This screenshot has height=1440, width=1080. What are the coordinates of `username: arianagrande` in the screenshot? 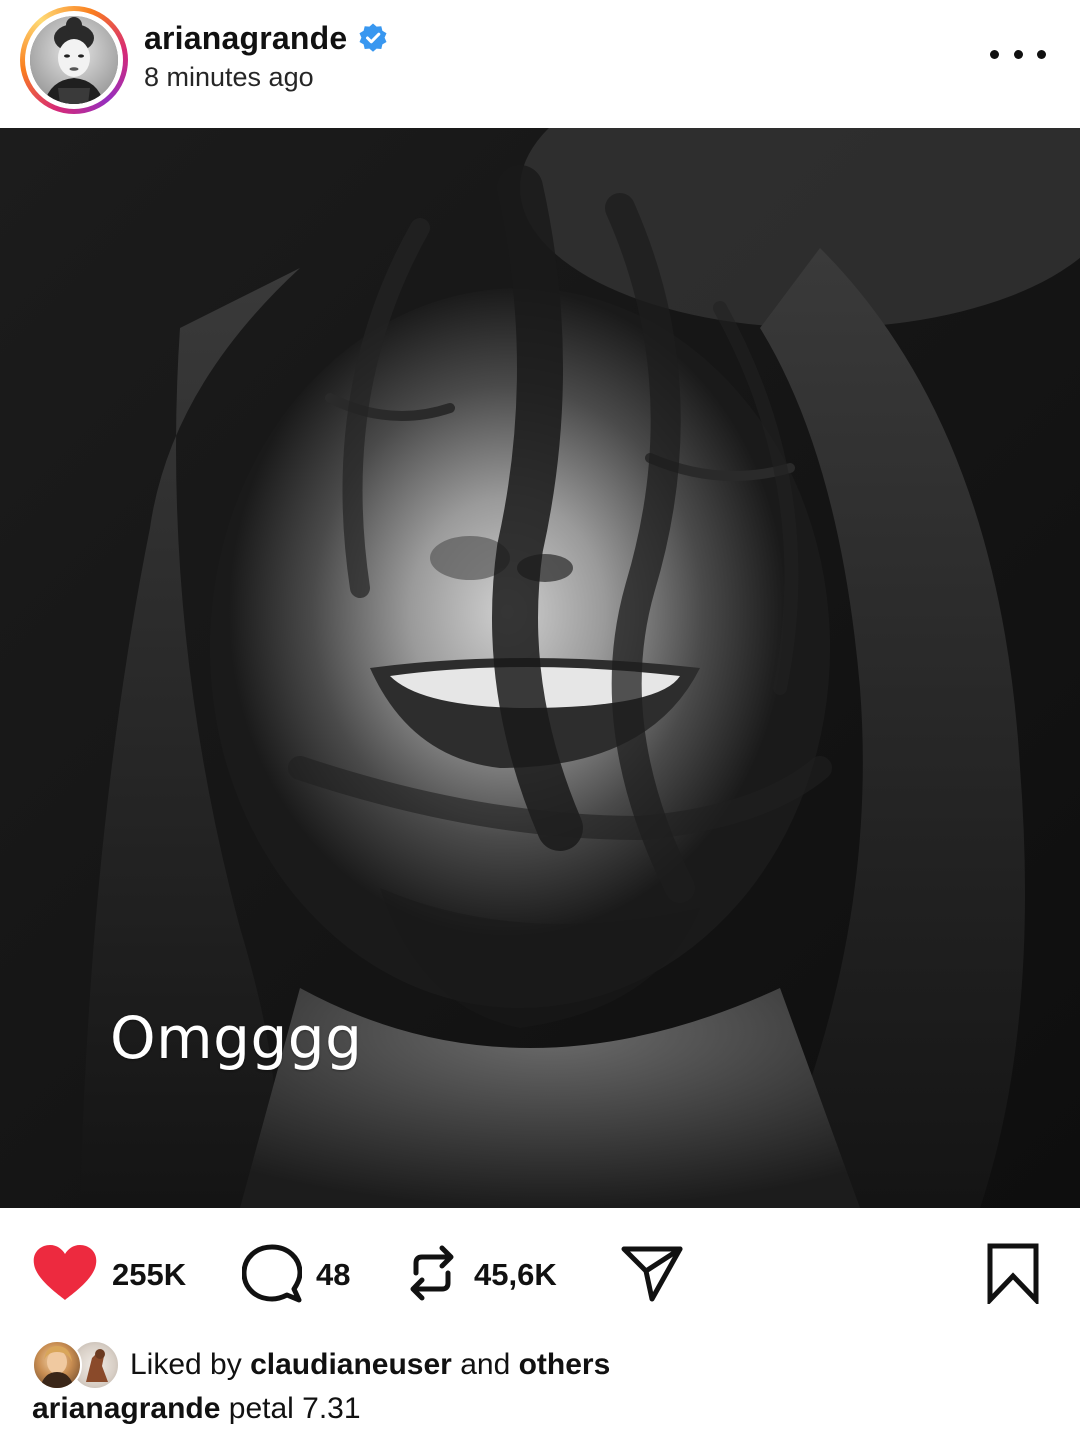 It's located at (245, 38).